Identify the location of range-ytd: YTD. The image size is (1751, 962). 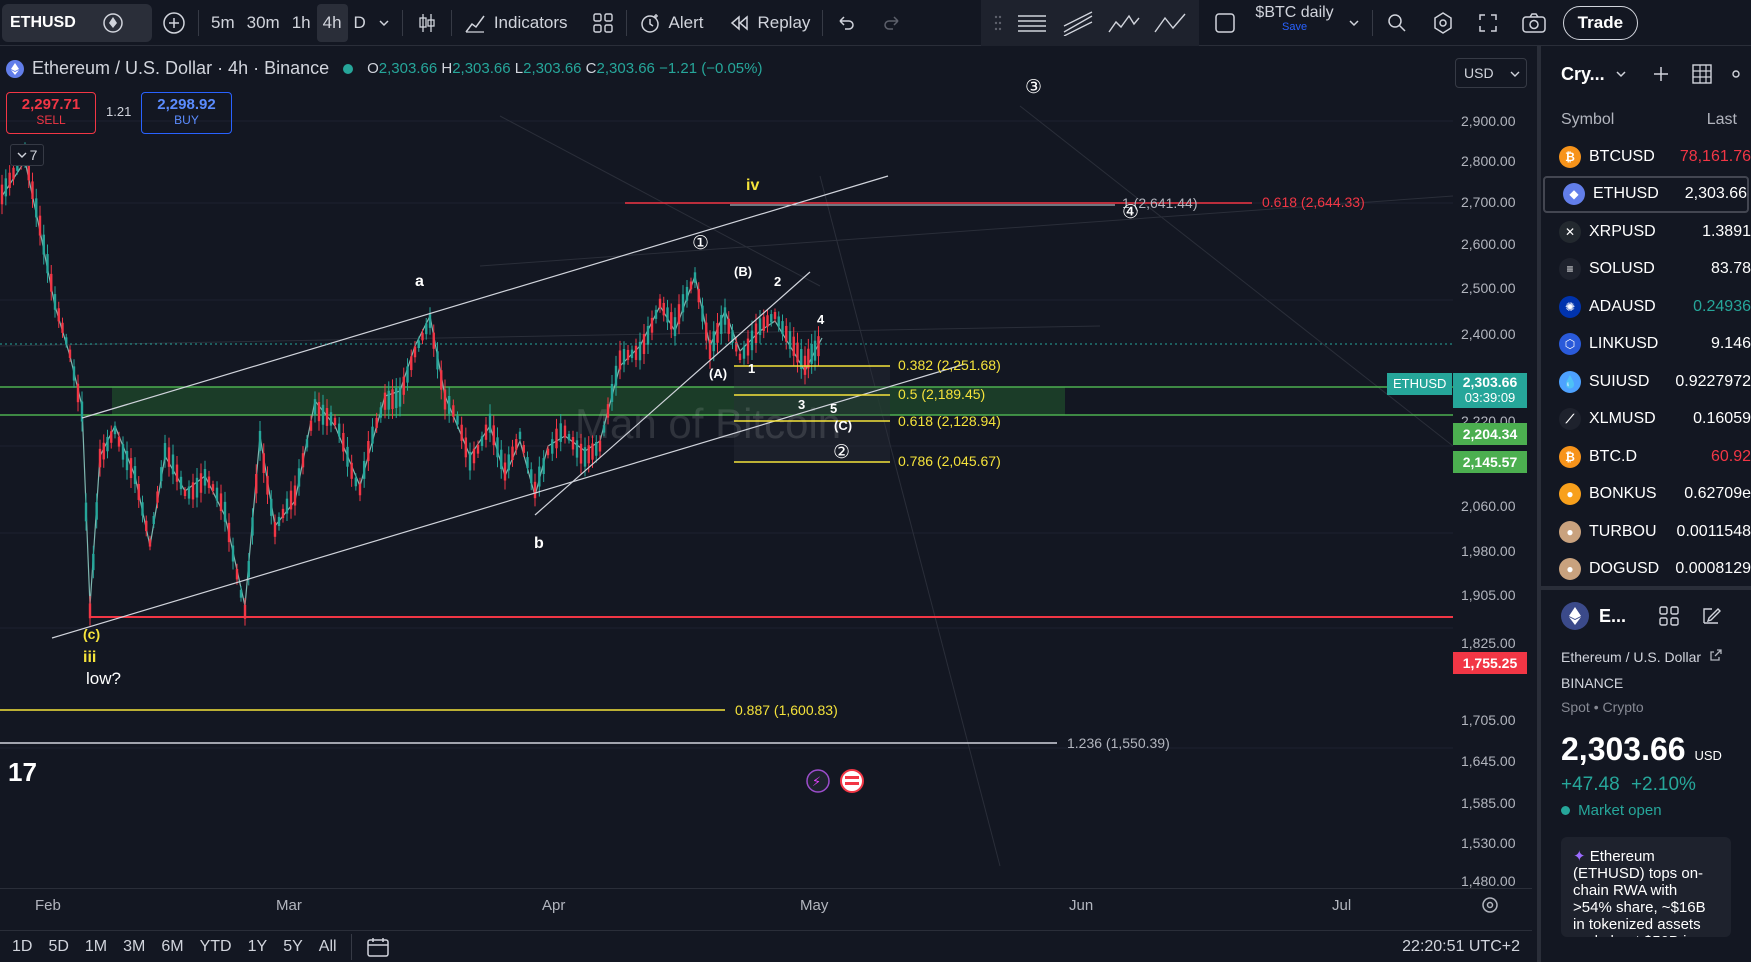
(216, 947).